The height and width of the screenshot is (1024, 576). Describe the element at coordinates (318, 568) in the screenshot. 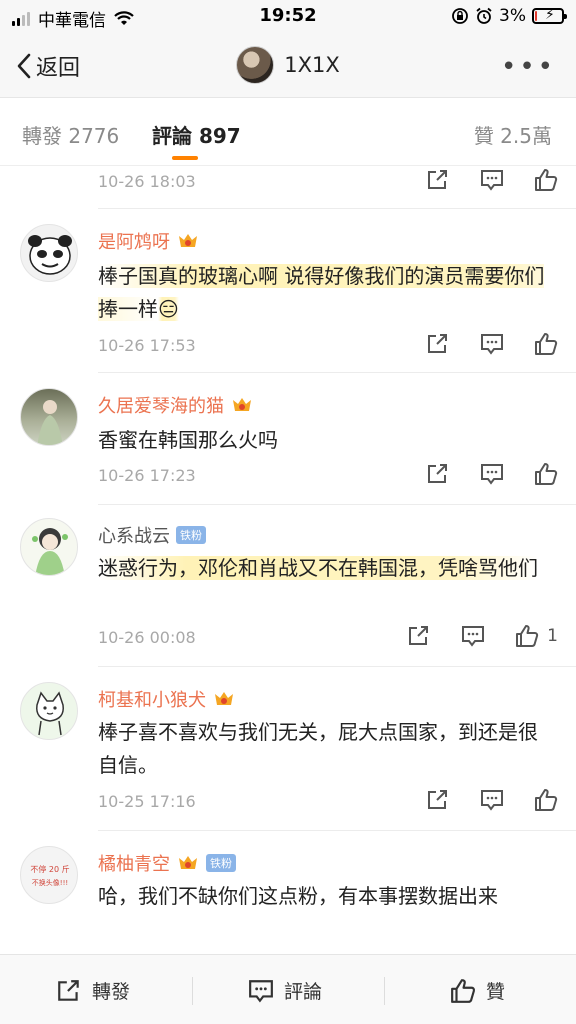

I see `comment-text: 迷惑行为，邓伦和肖战又不在韩国混，凭啥骂他们` at that location.